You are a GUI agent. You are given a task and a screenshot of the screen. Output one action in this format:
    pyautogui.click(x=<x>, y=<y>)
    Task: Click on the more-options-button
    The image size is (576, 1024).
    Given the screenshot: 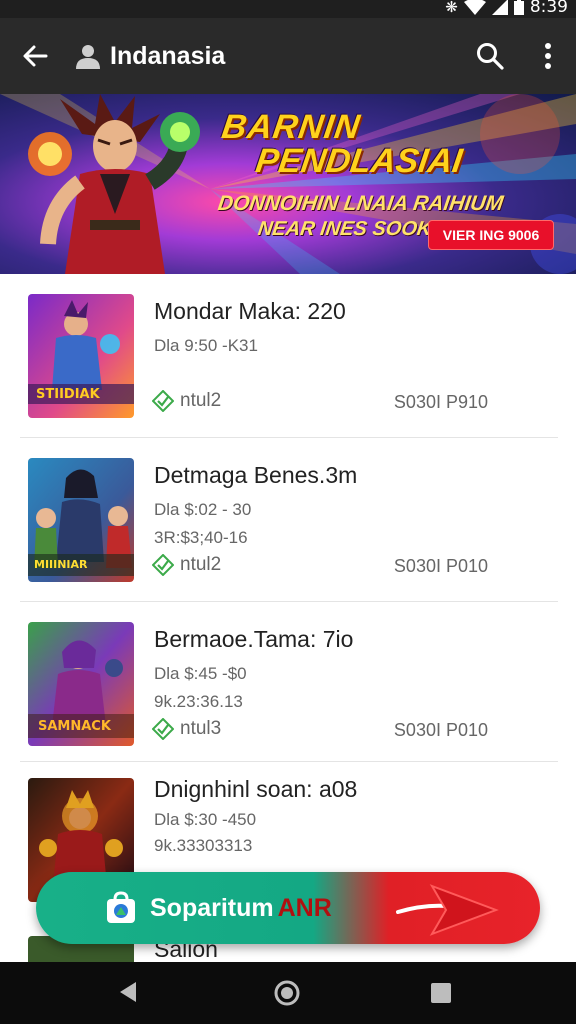 What is the action you would take?
    pyautogui.click(x=548, y=56)
    